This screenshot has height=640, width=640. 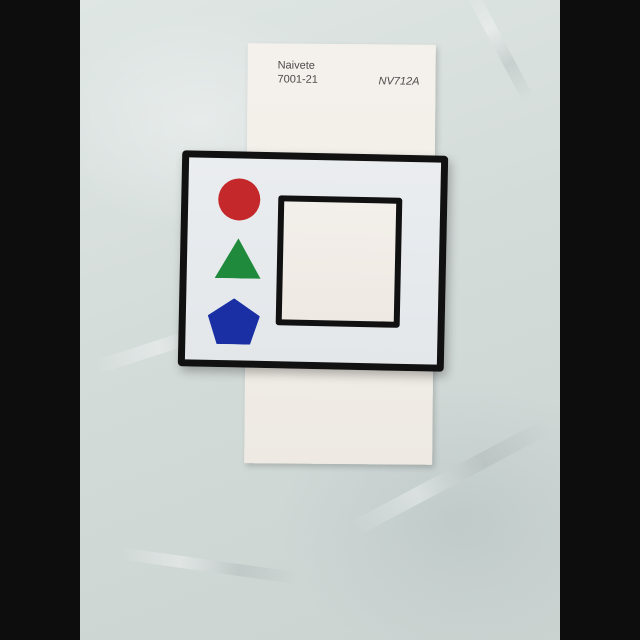 I want to click on right-letterbox-bar, so click(x=600, y=320).